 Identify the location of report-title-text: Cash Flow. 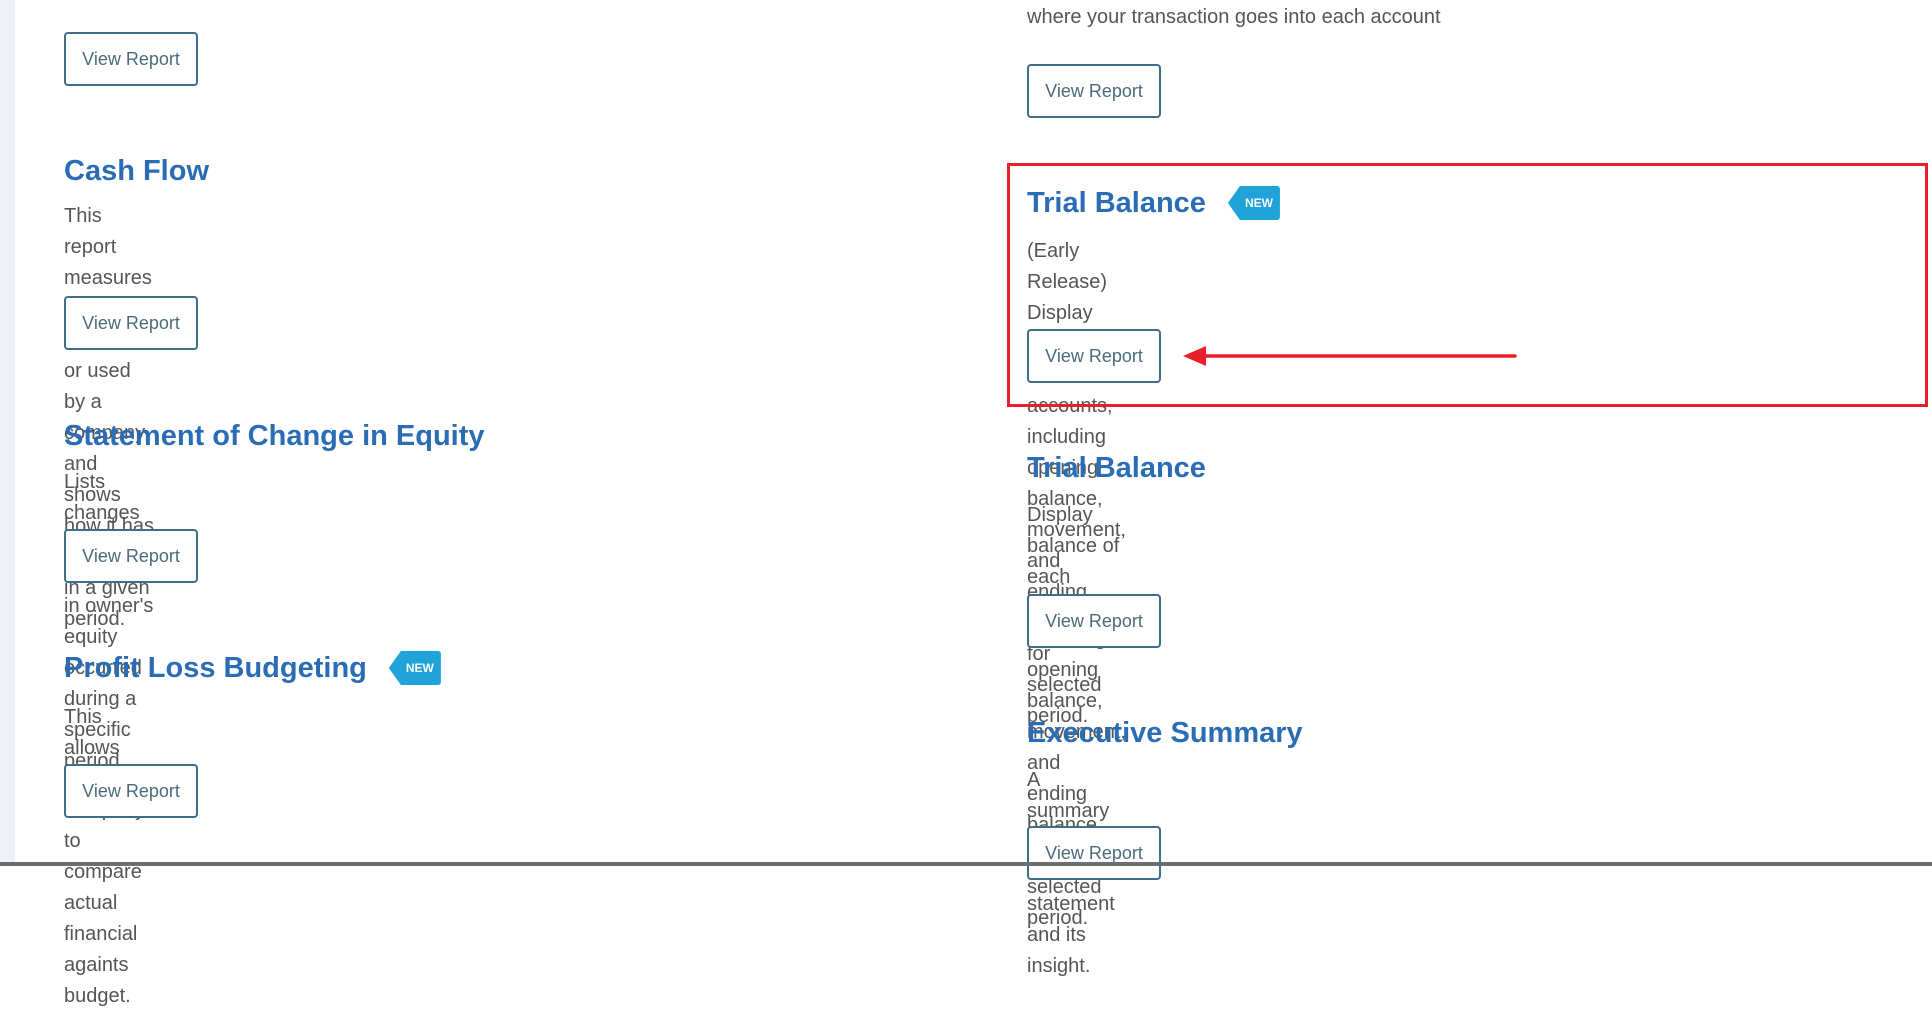
(136, 171).